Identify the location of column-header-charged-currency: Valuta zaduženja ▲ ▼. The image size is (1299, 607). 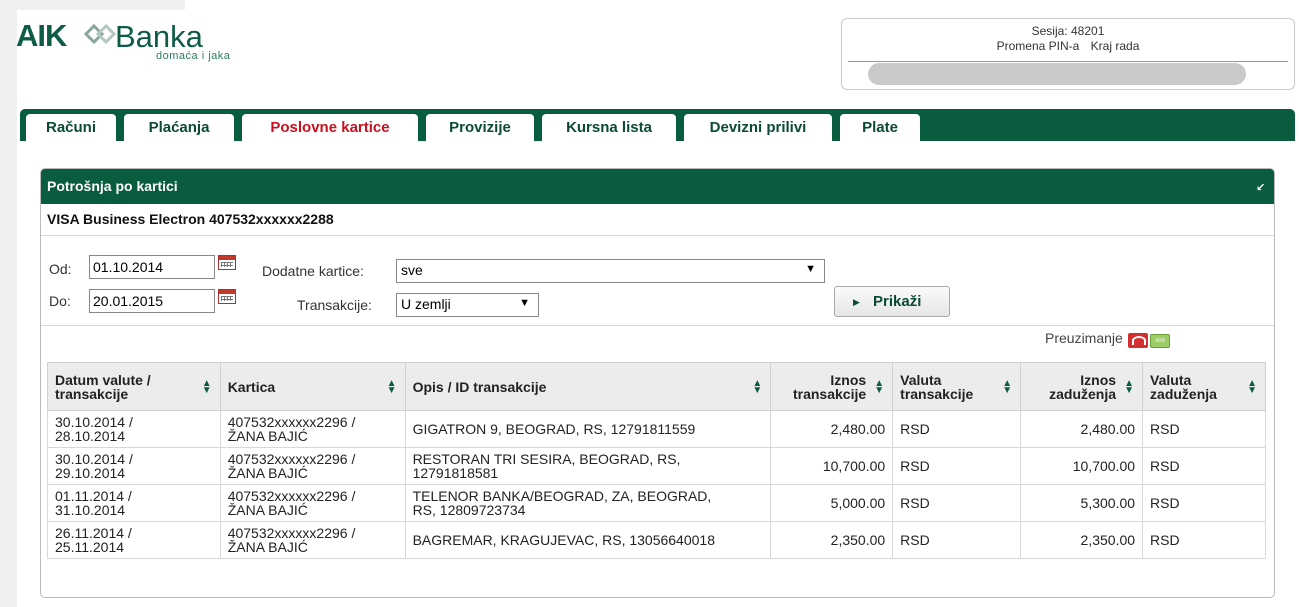
(1204, 386).